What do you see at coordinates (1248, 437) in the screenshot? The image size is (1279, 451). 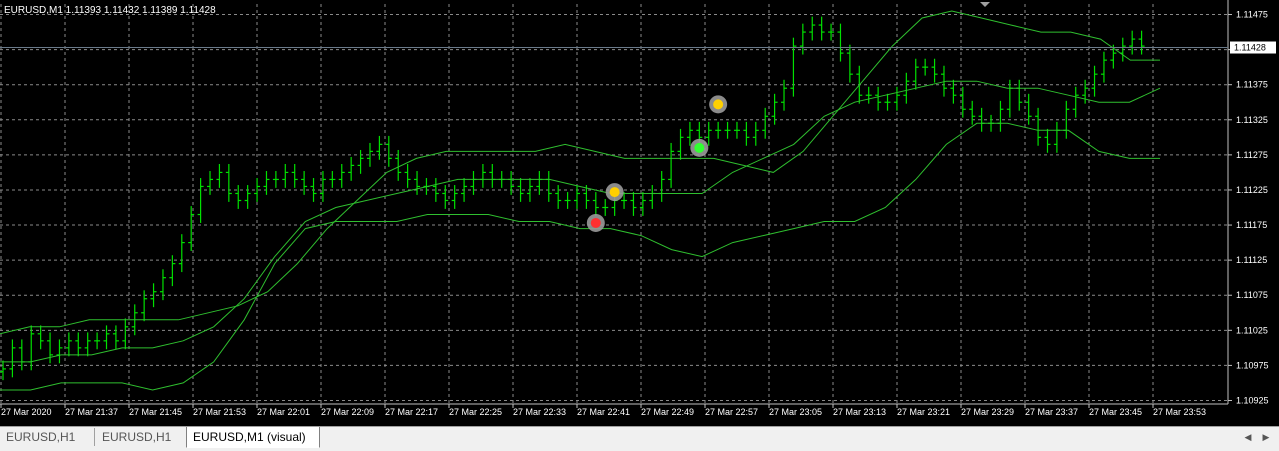 I see `scroll-left-icon: ◀` at bounding box center [1248, 437].